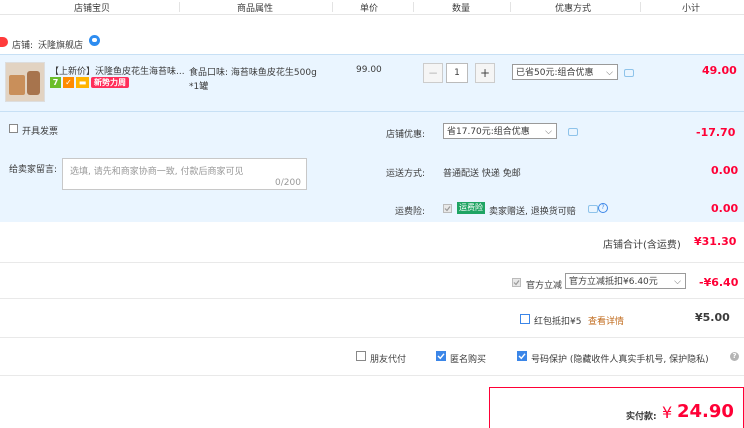  I want to click on official-discount-checkbox, so click(516, 282).